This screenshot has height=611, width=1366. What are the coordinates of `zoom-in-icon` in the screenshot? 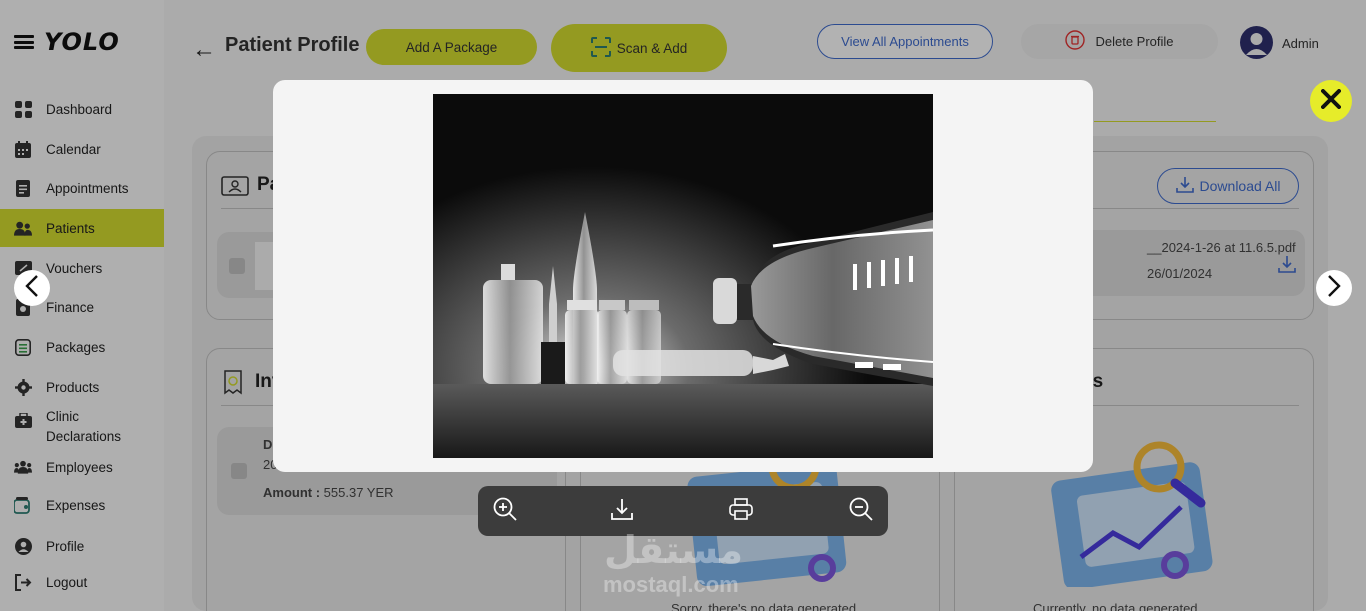 It's located at (505, 511).